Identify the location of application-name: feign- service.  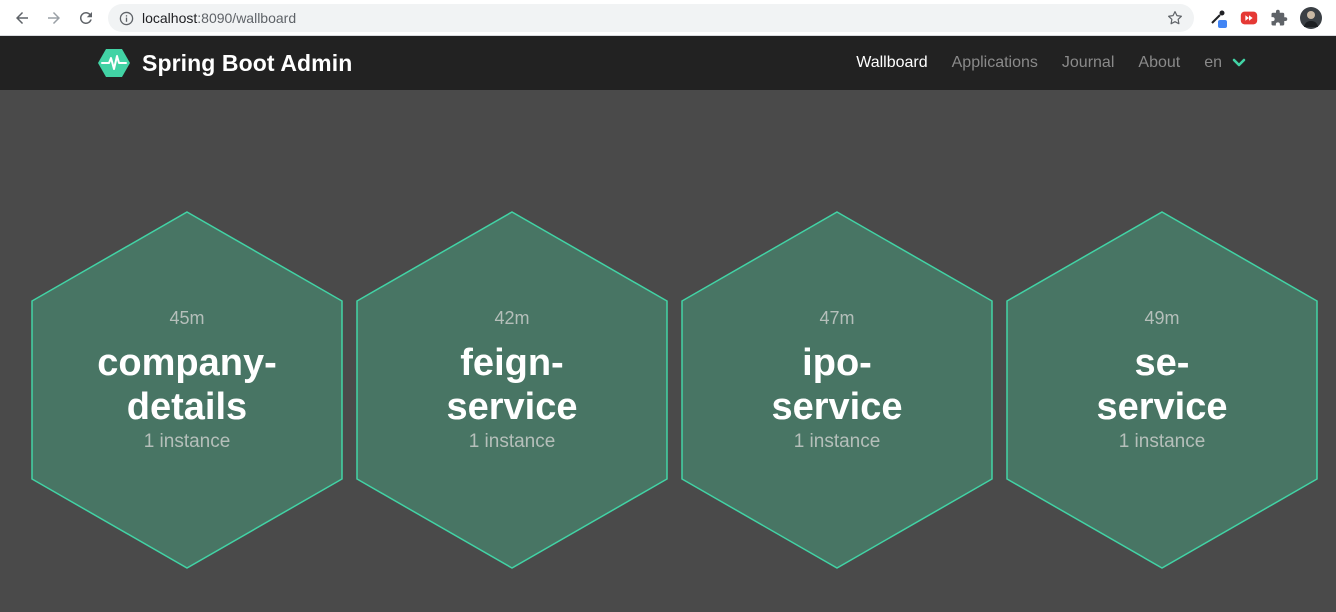
(512, 385).